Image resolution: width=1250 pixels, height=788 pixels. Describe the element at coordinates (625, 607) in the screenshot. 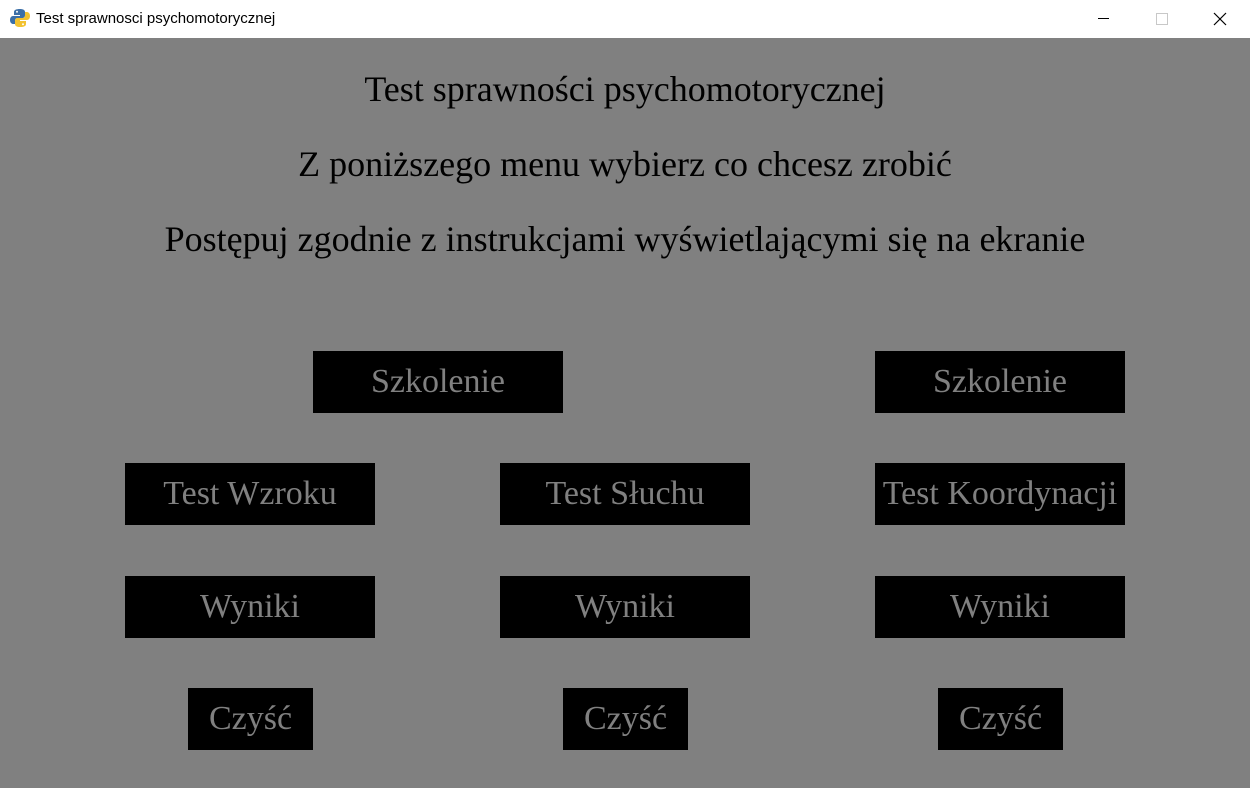

I see `hearing-results-button: Wyniki` at that location.